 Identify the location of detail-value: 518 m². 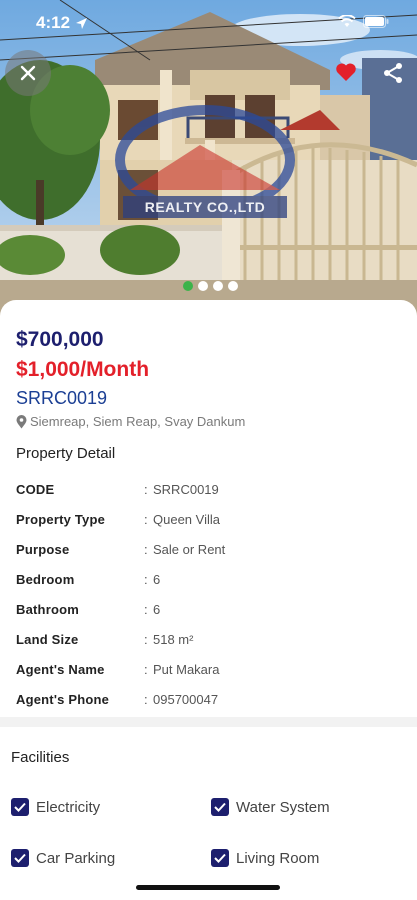
(173, 639).